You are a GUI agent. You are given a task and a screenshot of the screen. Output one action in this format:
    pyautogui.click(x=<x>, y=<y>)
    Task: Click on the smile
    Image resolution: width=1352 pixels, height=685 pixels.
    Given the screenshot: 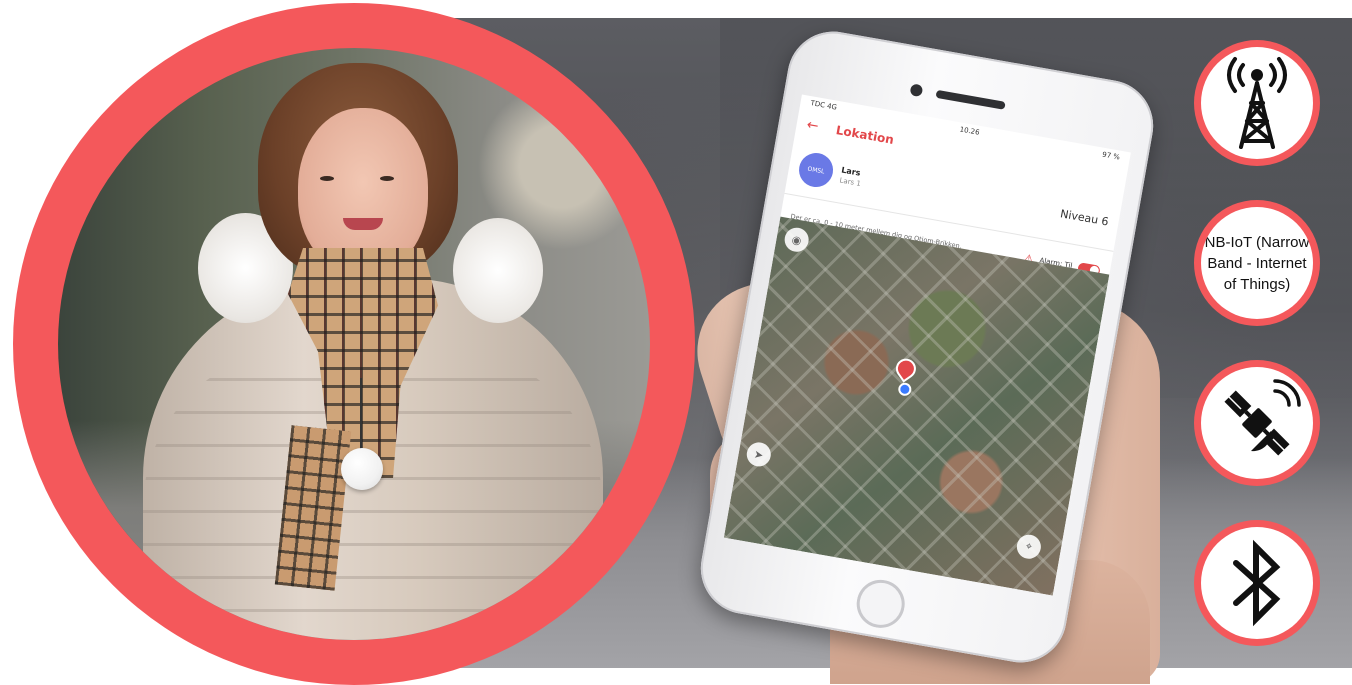 What is the action you would take?
    pyautogui.click(x=363, y=224)
    